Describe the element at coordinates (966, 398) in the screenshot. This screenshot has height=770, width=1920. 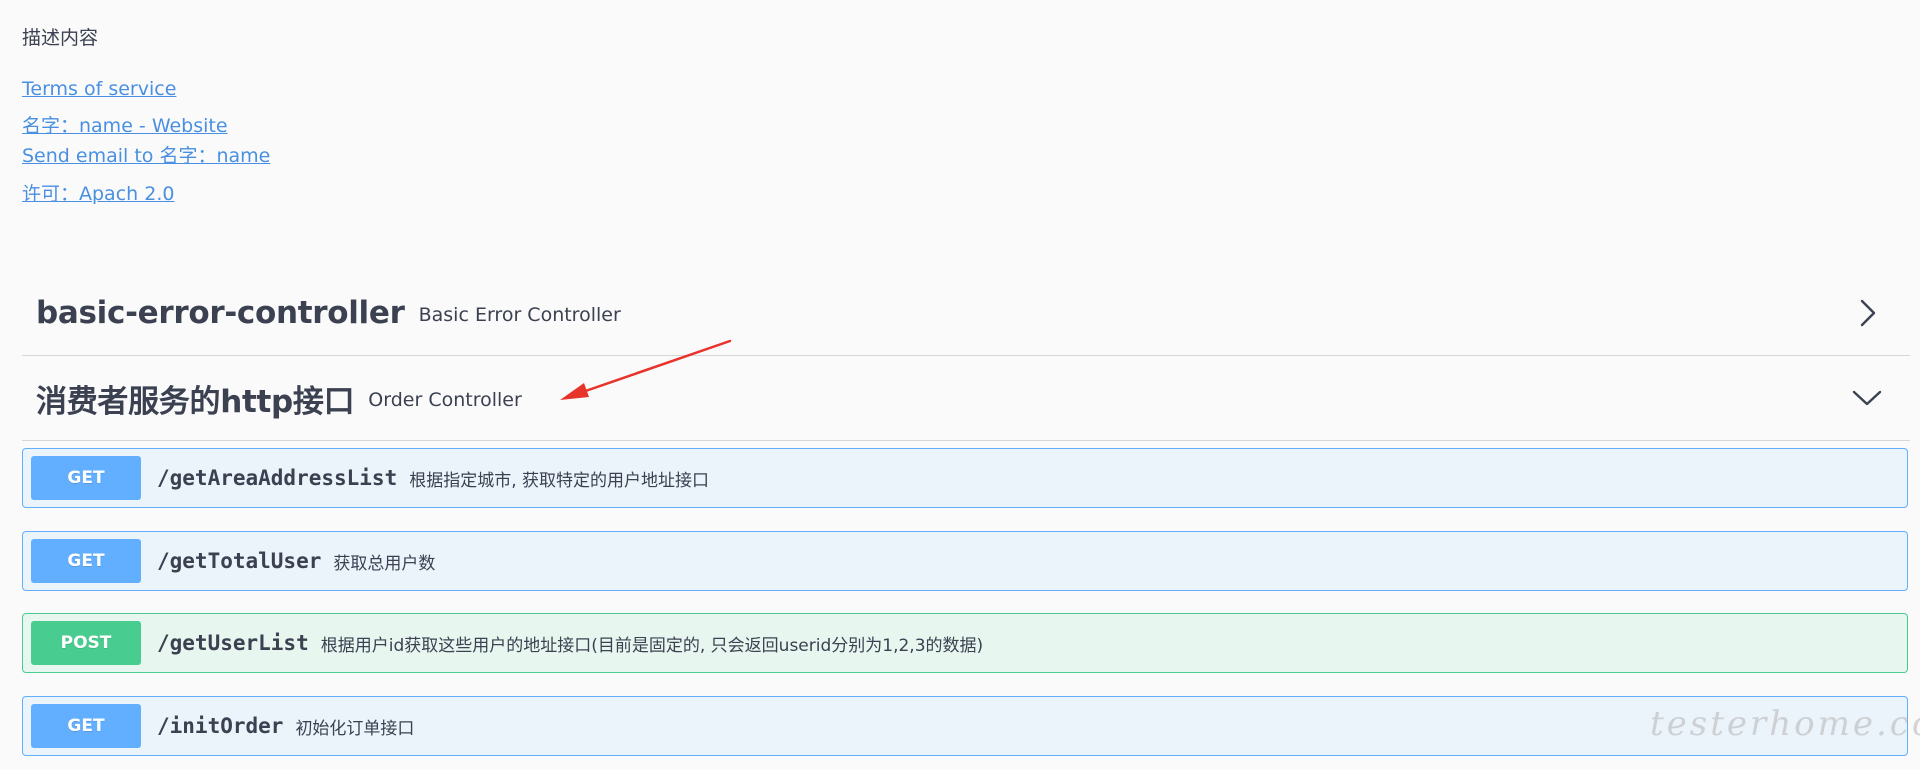
I see `tag-order-controller: 消费者服务的http接口 Order Controller` at that location.